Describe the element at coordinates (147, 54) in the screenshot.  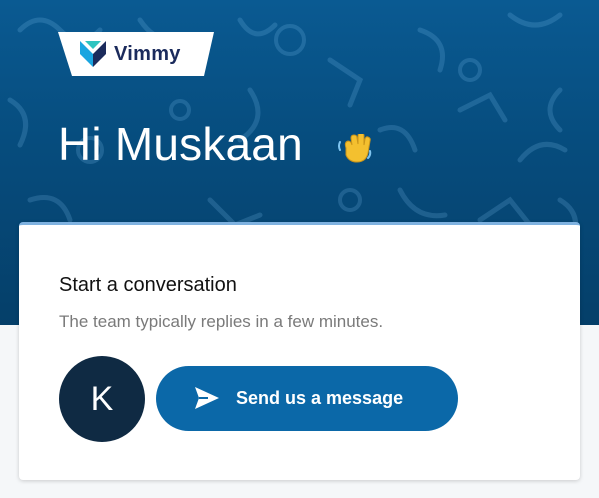
I see `brand-name: Vimmy` at that location.